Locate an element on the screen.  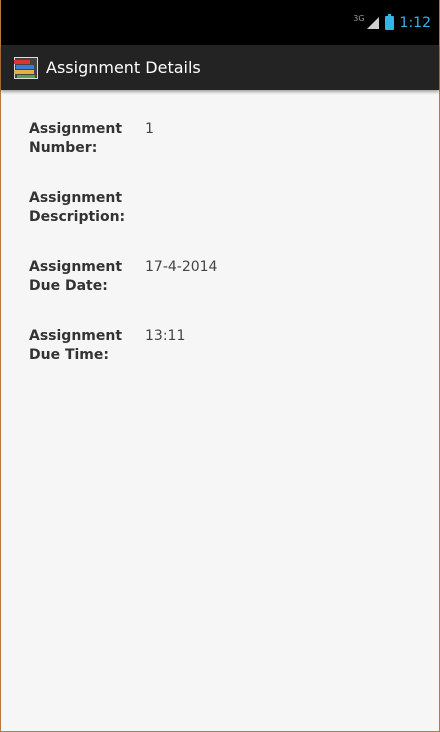
status-bar: 3G 1:12 is located at coordinates (220, 22).